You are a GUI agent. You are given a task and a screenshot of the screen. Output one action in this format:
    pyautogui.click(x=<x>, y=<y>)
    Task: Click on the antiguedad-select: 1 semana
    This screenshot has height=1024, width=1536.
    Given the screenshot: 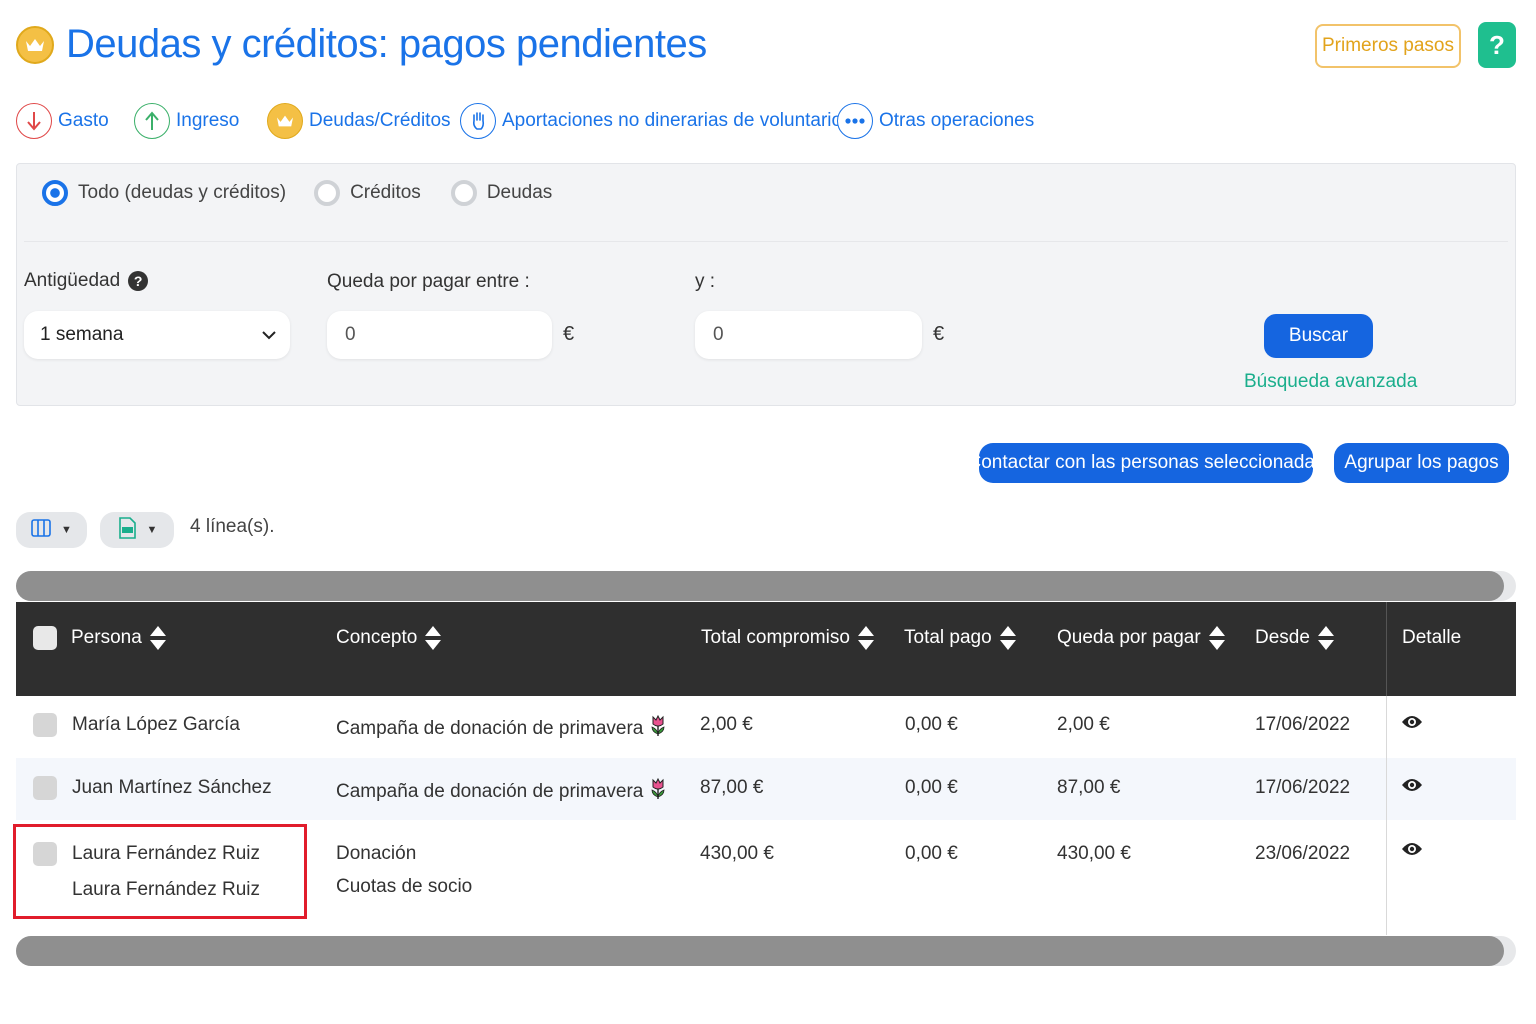 What is the action you would take?
    pyautogui.click(x=157, y=335)
    